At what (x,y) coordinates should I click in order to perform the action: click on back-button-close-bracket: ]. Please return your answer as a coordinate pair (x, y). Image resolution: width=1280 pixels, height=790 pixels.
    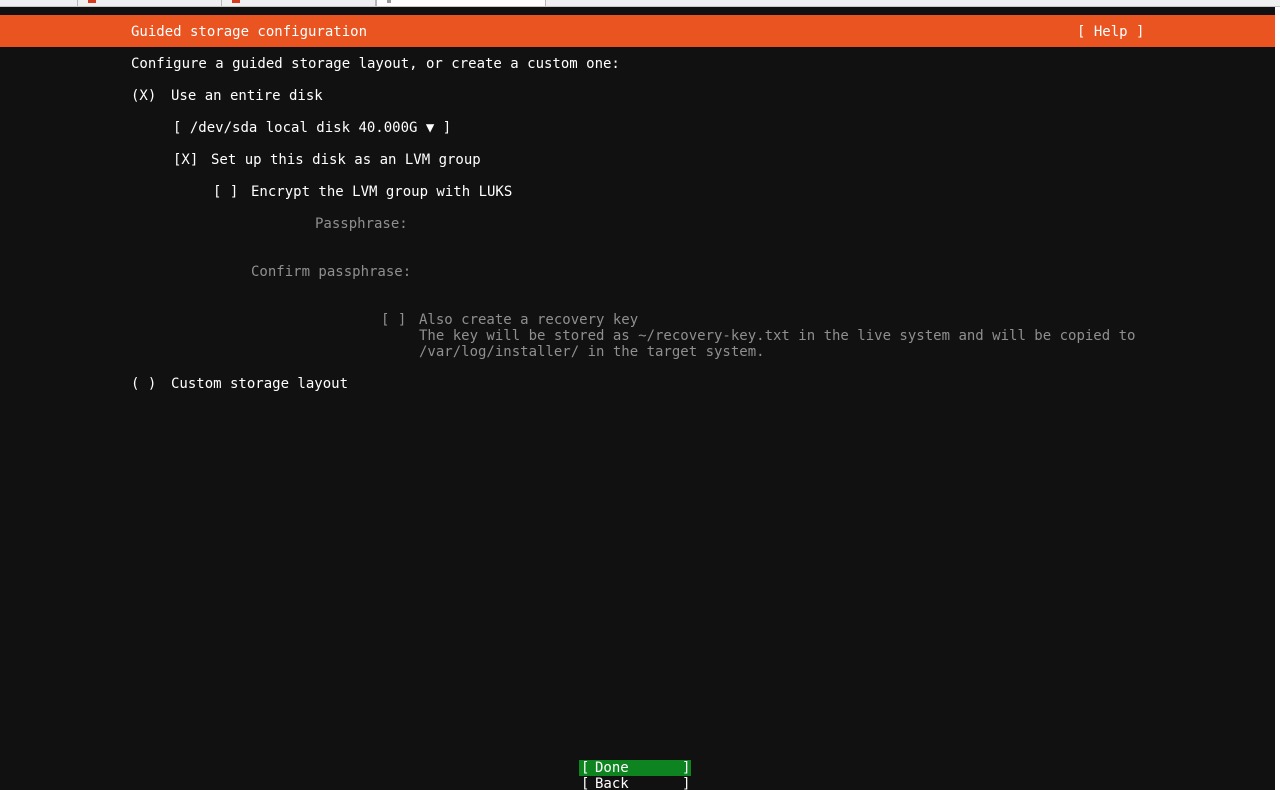
    Looking at the image, I should click on (686, 783).